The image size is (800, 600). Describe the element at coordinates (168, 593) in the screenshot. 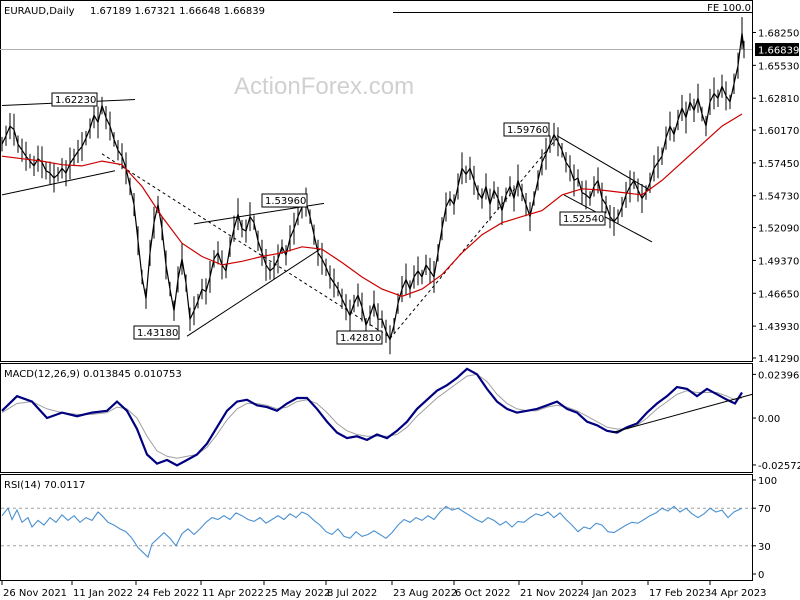

I see `x-tick-label: 24 Feb 2022` at that location.